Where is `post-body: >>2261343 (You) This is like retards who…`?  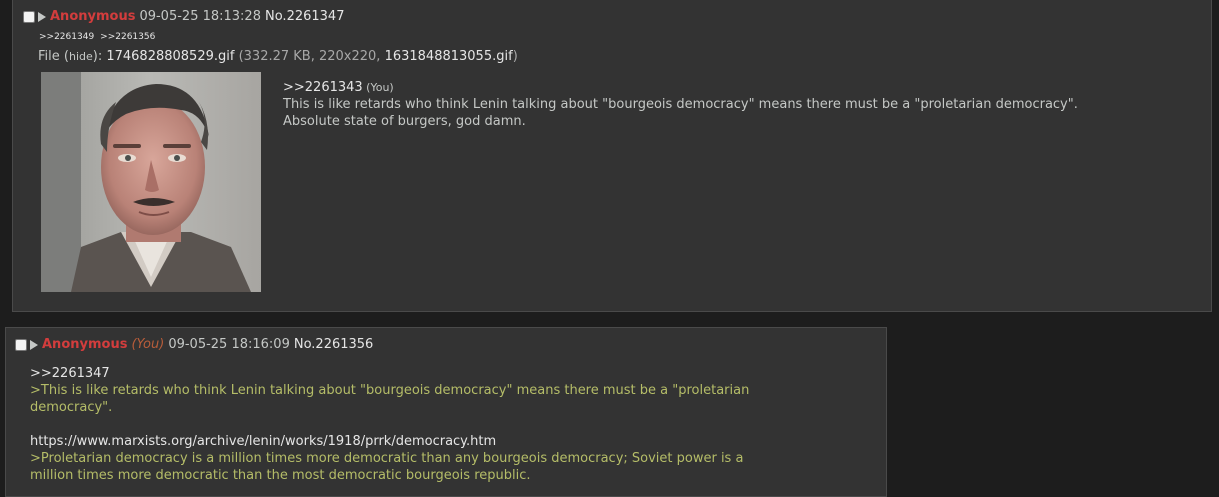
post-body: >>2261343 (You) This is like retards who… is located at coordinates (680, 104).